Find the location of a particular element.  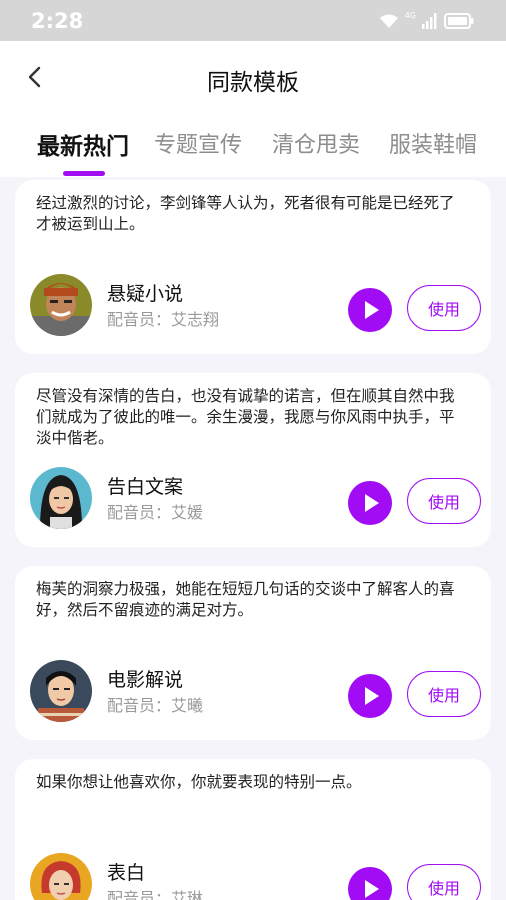

network-type-label: 4G is located at coordinates (410, 15).